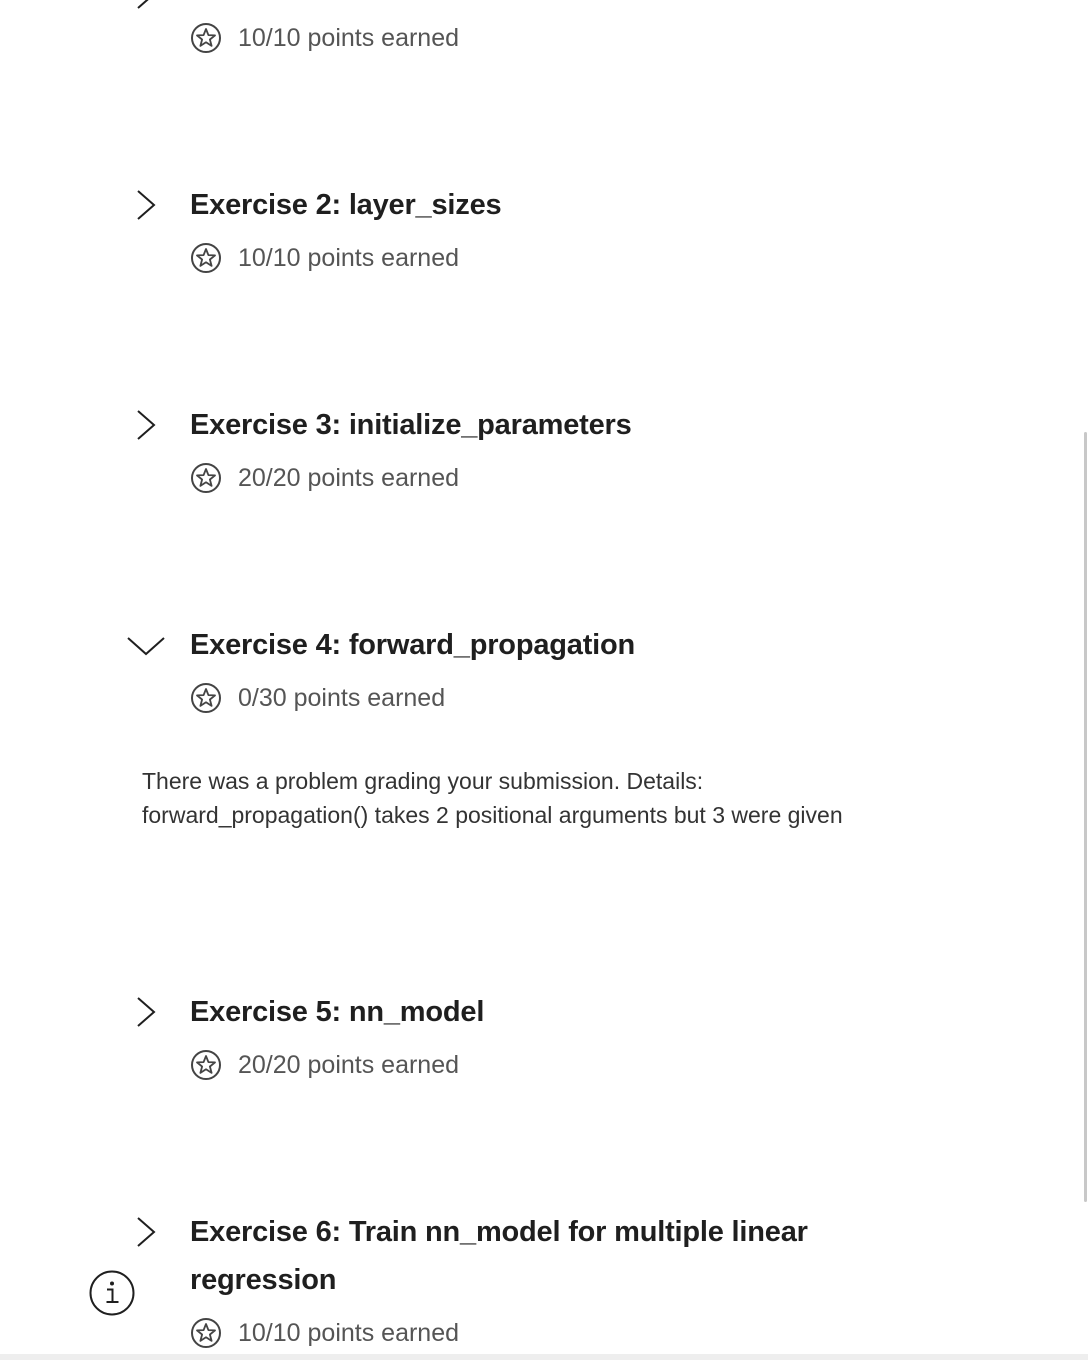  I want to click on exercise-4-points: 0/30 points earned, so click(317, 698).